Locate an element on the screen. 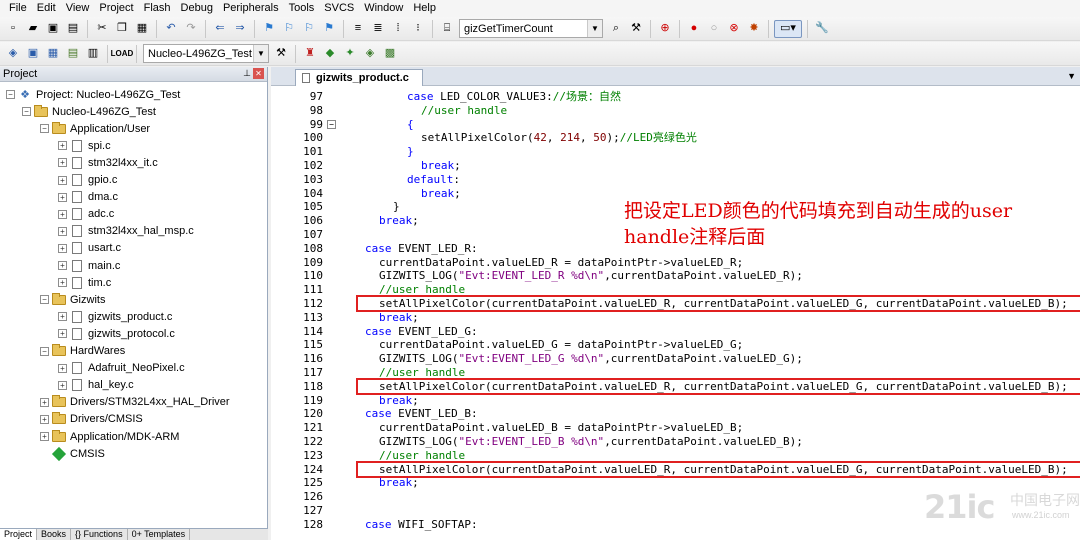  tree-file-item: + spi.c is located at coordinates (84, 145).